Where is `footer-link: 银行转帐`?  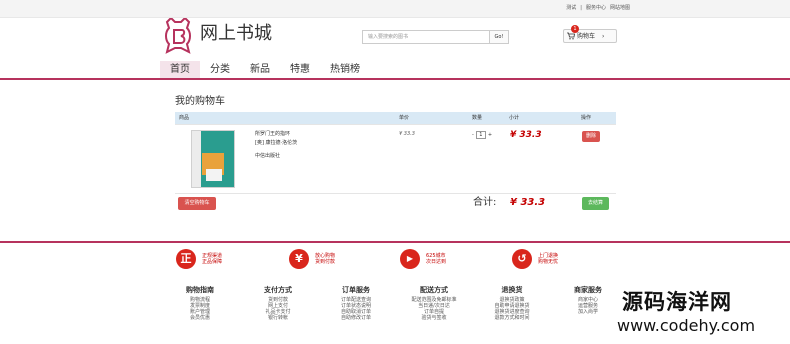 footer-link: 银行转帐 is located at coordinates (278, 318).